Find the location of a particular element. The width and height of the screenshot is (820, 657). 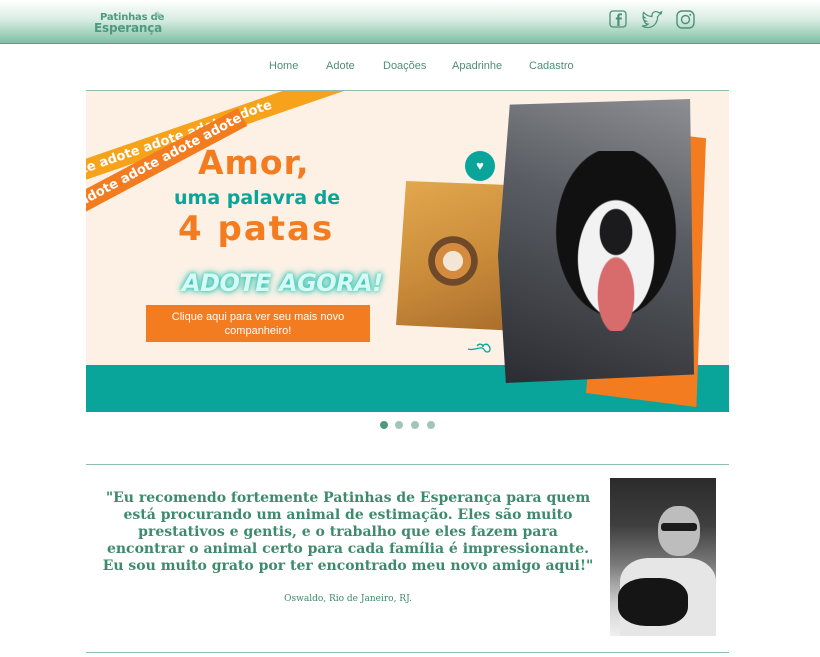

photo-head is located at coordinates (679, 531).